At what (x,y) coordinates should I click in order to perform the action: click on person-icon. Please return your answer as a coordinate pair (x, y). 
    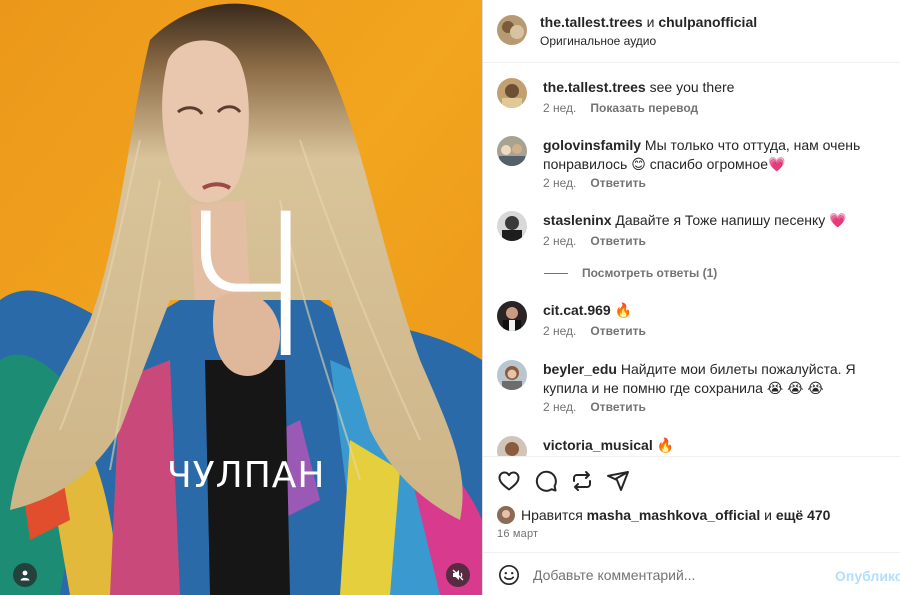
    Looking at the image, I should click on (25, 575).